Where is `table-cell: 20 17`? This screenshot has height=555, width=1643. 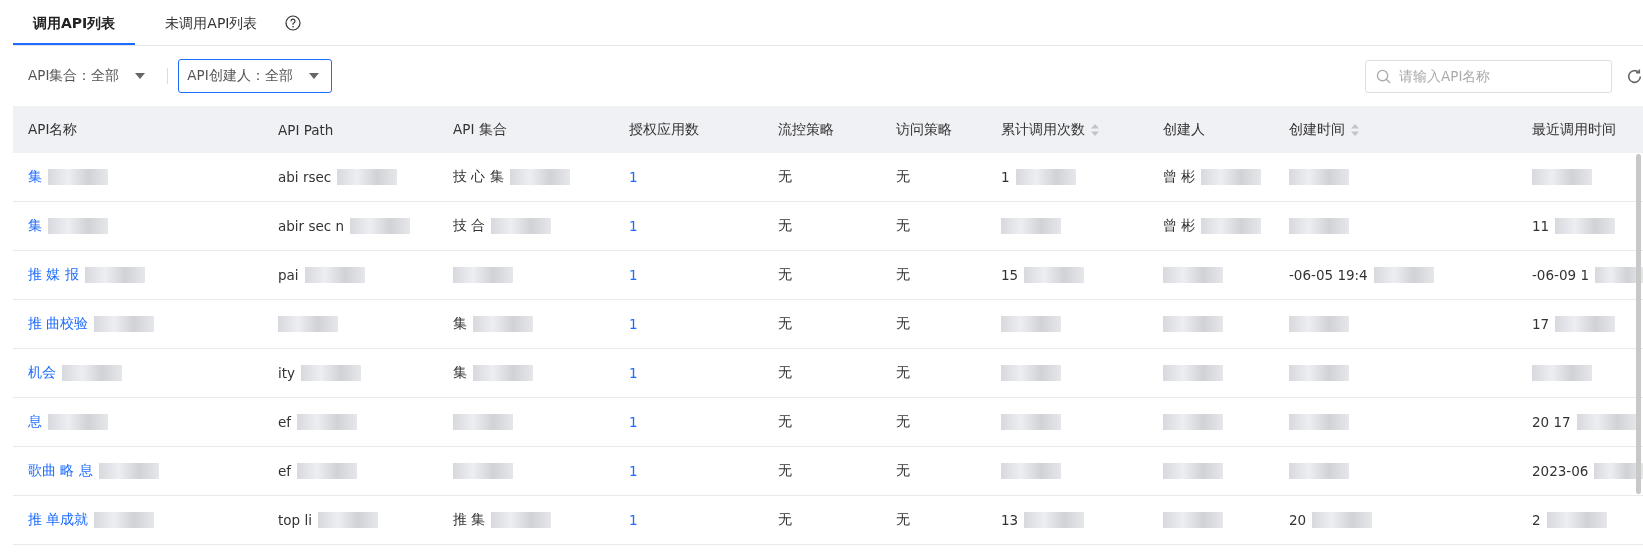 table-cell: 20 17 is located at coordinates (1551, 422).